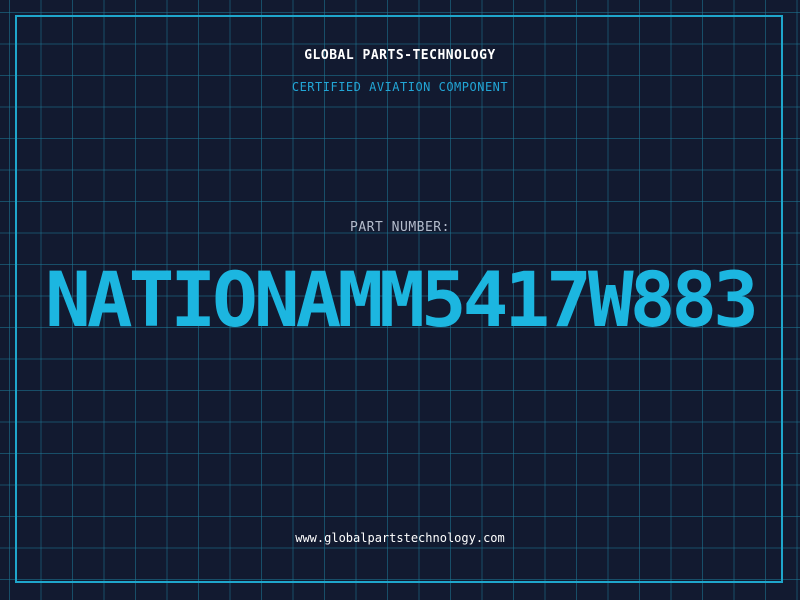 This screenshot has height=600, width=800. I want to click on part-number-value: NATIONAMM5417W883, so click(402, 299).